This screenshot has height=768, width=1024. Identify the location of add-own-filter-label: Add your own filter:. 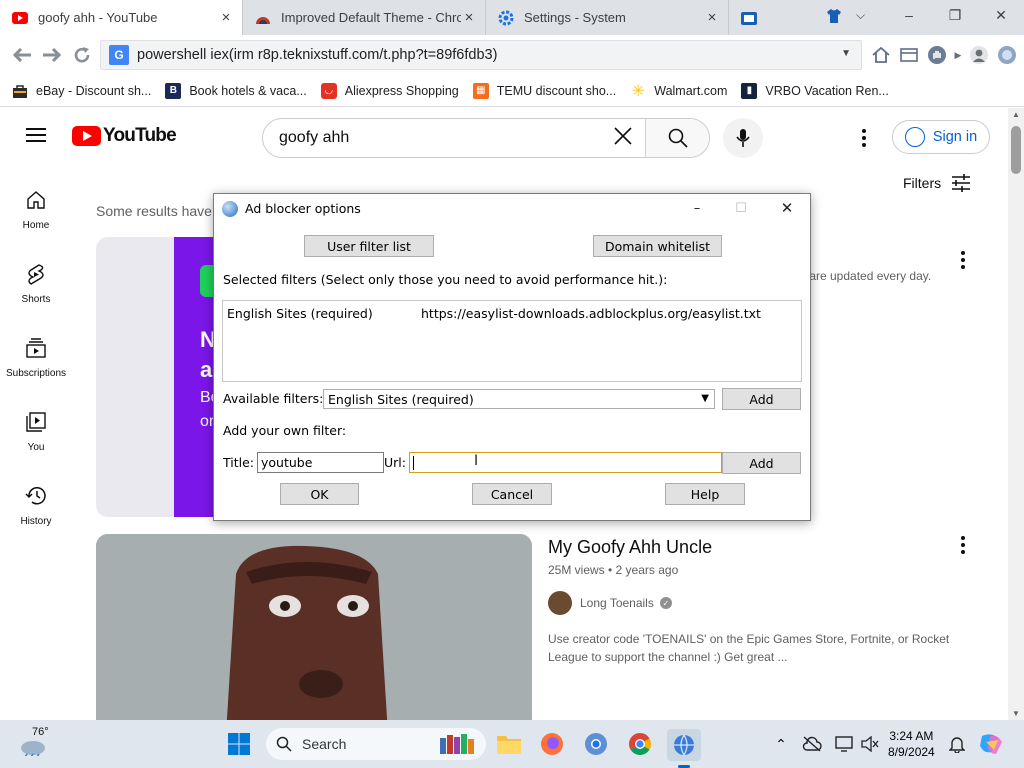
(285, 430).